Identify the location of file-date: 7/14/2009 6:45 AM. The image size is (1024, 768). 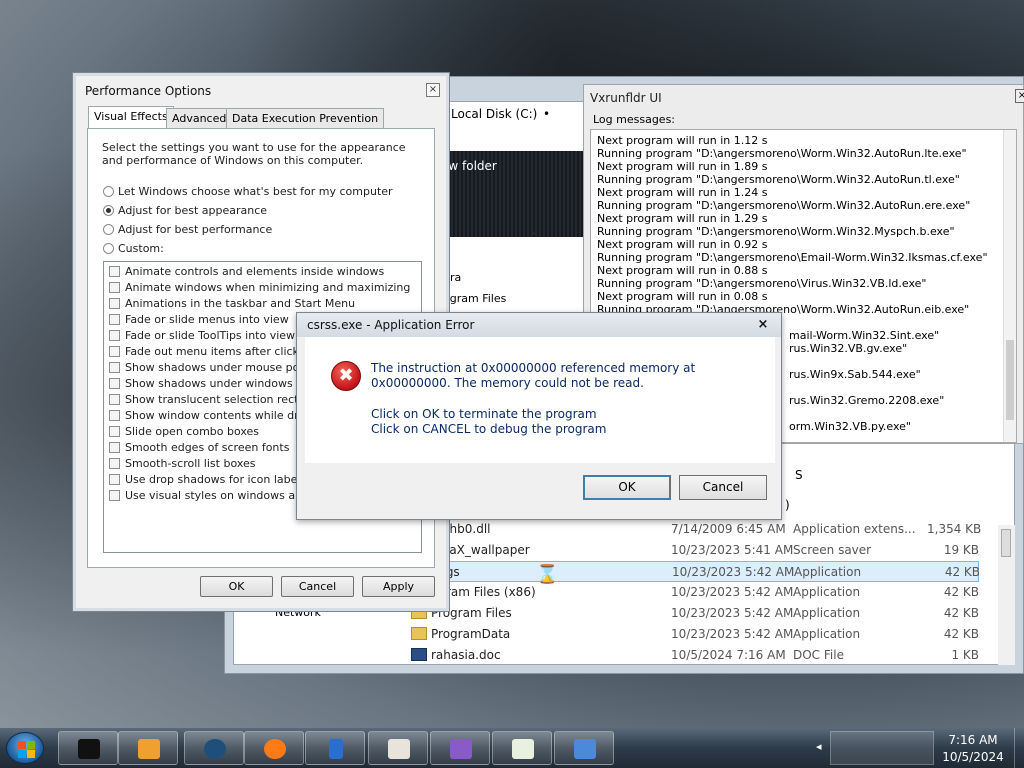
(728, 529).